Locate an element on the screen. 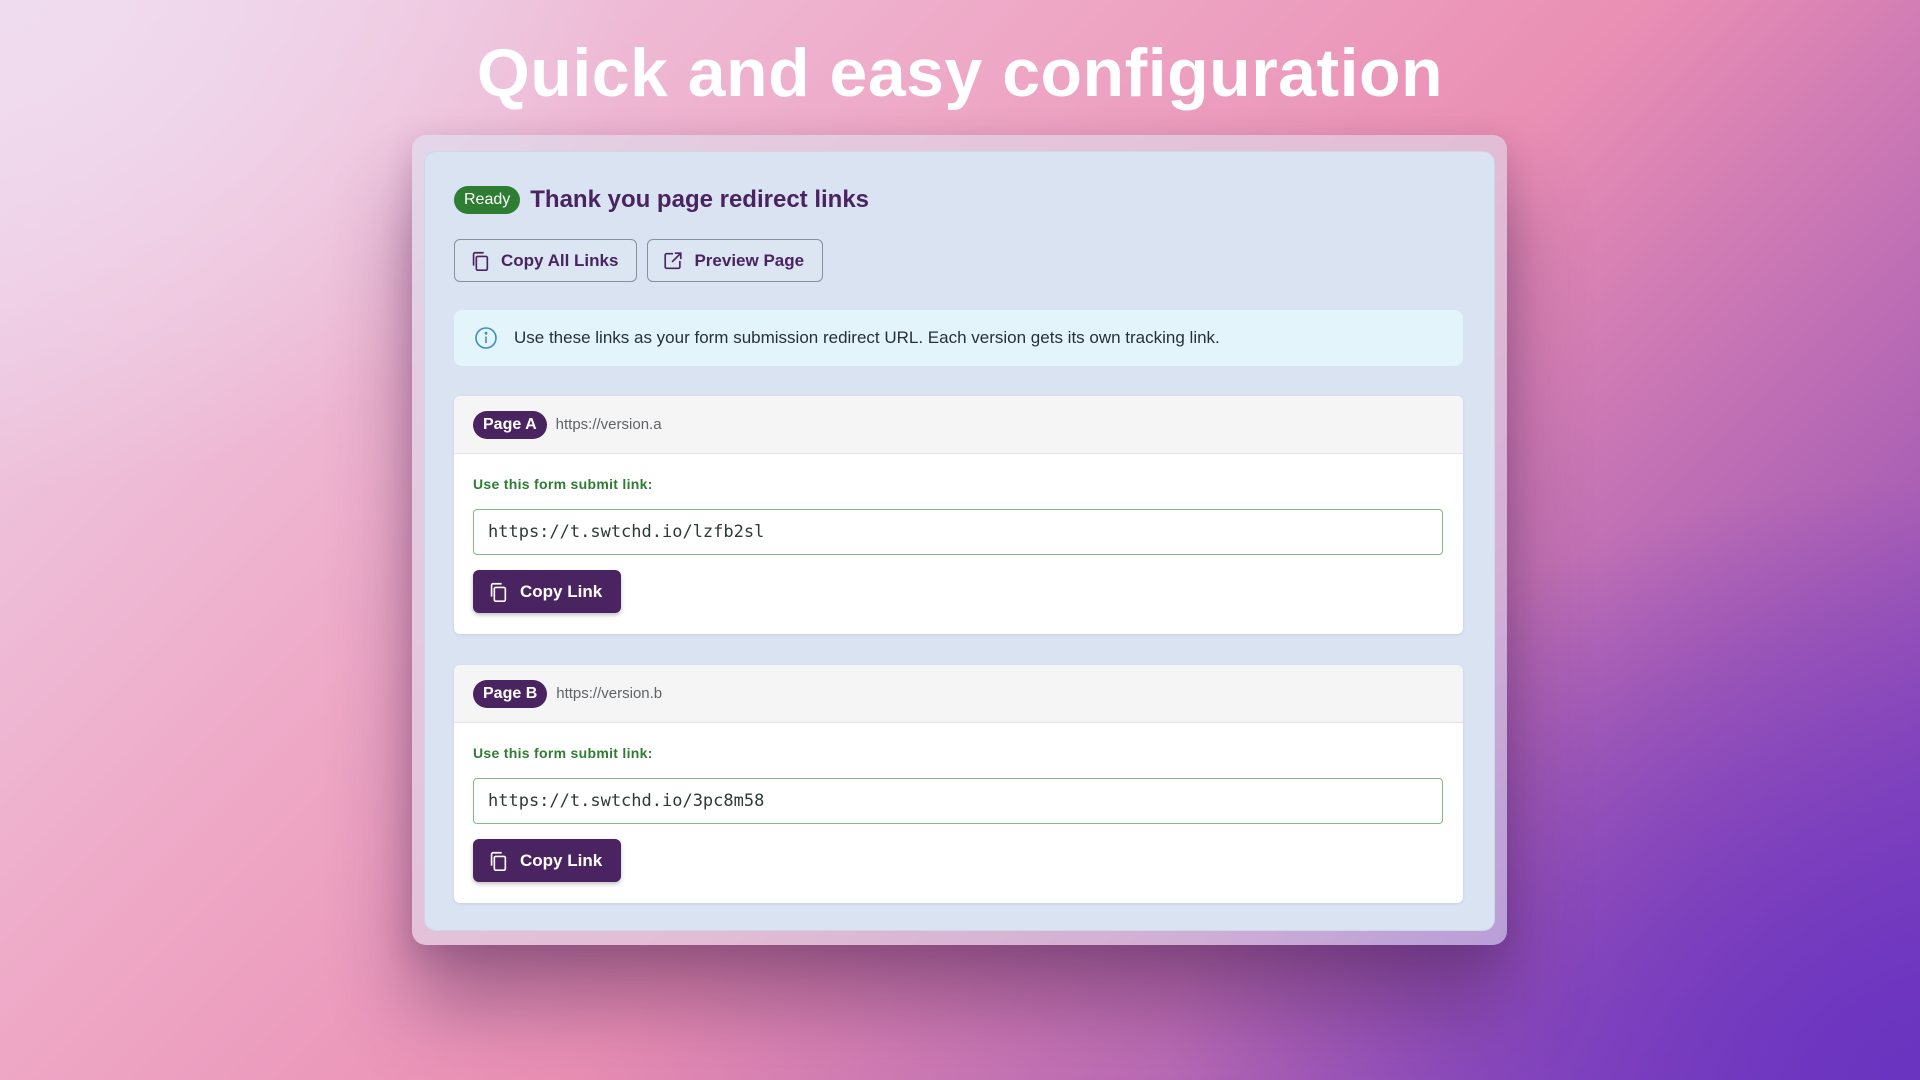  page-a-card-header: Page A https://version.a is located at coordinates (958, 425).